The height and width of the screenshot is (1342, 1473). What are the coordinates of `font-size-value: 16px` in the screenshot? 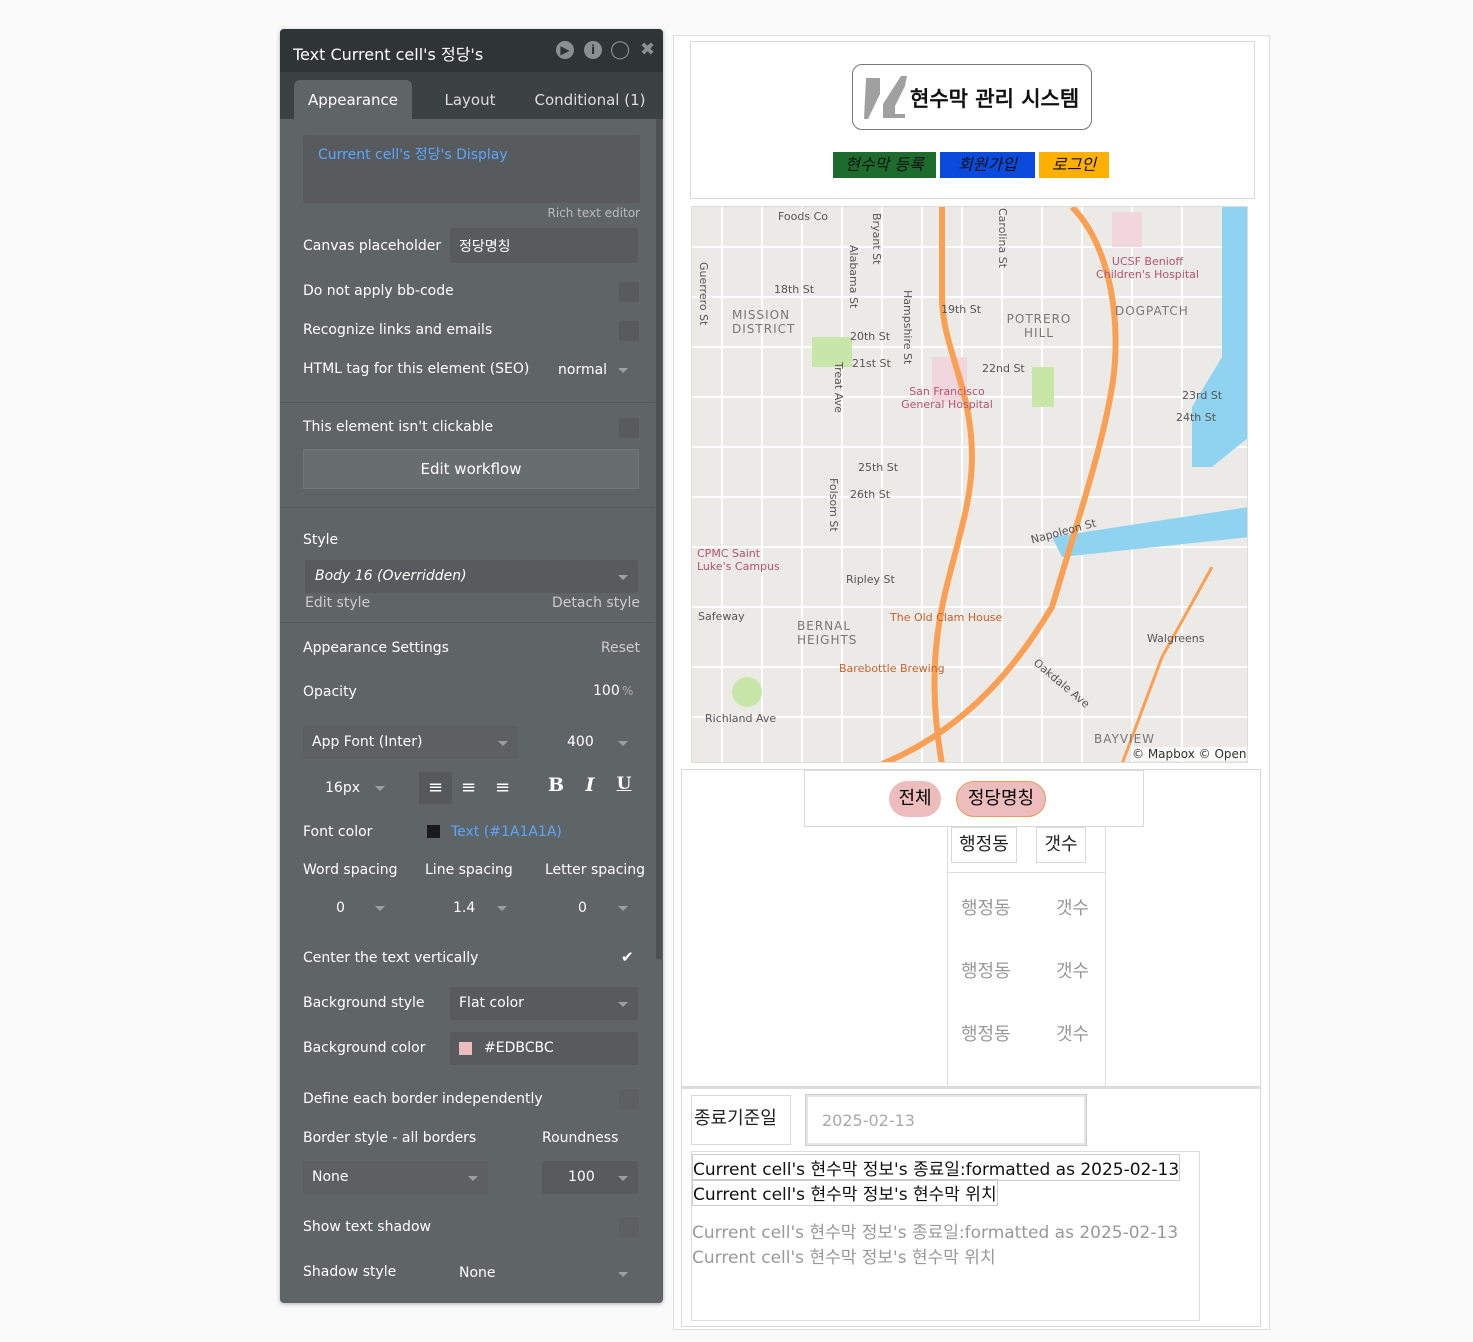 It's located at (342, 788).